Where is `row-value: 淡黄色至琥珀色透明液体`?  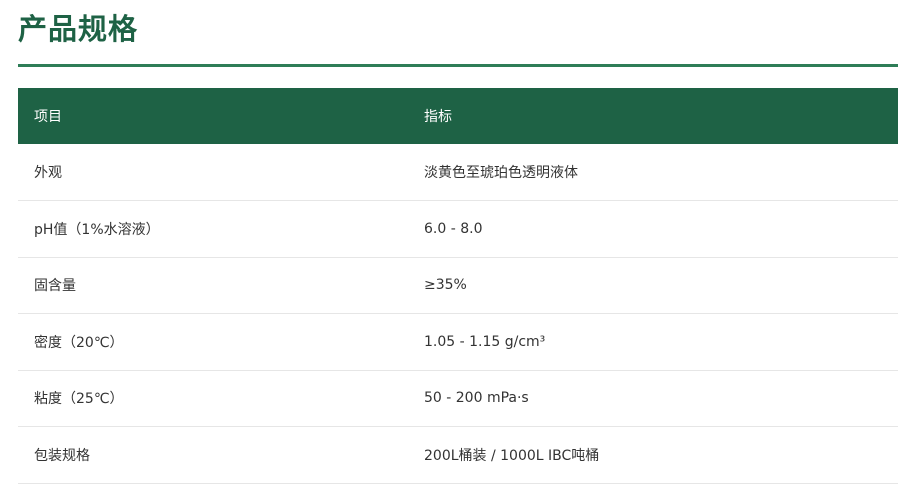
row-value: 淡黄色至琥珀色透明液体 is located at coordinates (653, 172).